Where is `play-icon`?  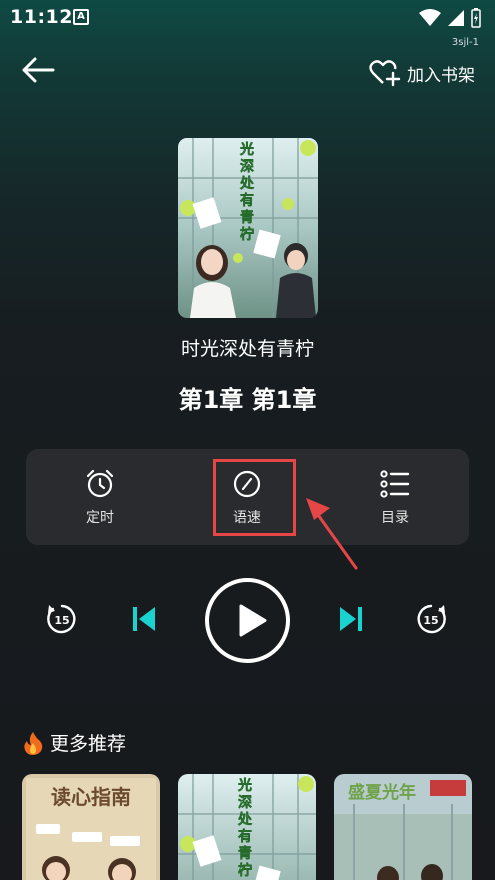 play-icon is located at coordinates (253, 620).